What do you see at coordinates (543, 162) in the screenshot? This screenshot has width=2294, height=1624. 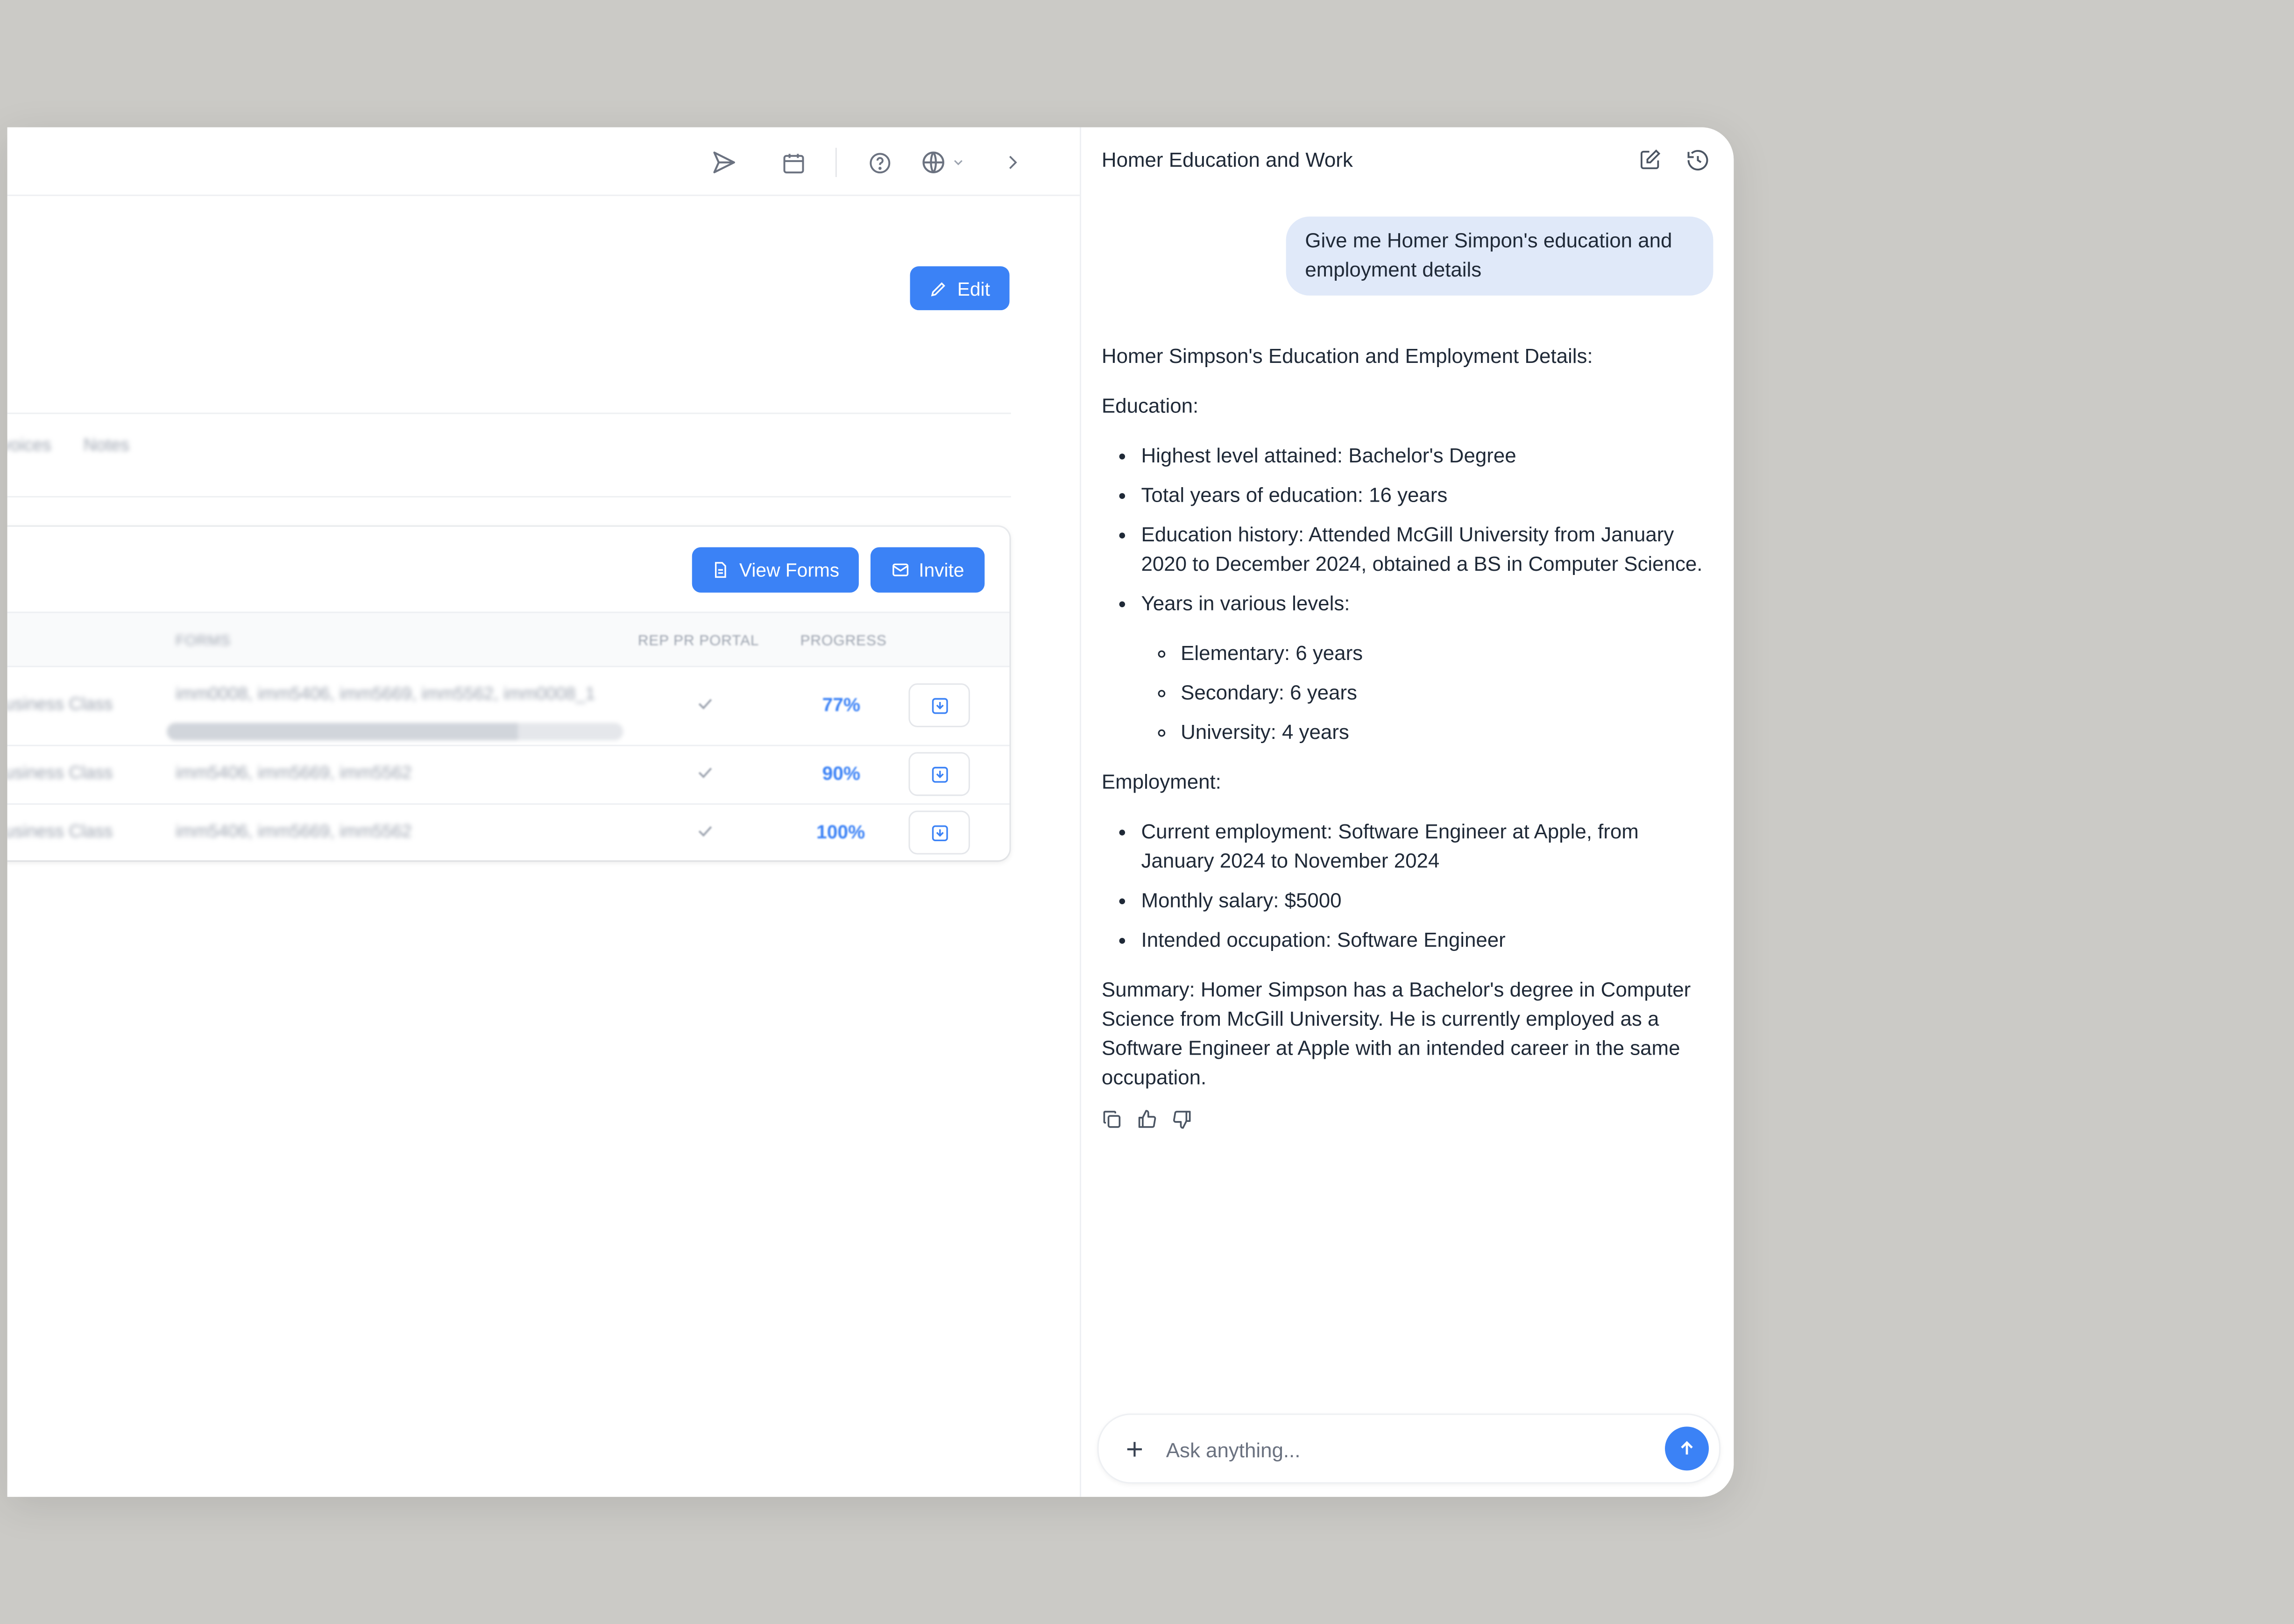 I see `top-toolbar` at bounding box center [543, 162].